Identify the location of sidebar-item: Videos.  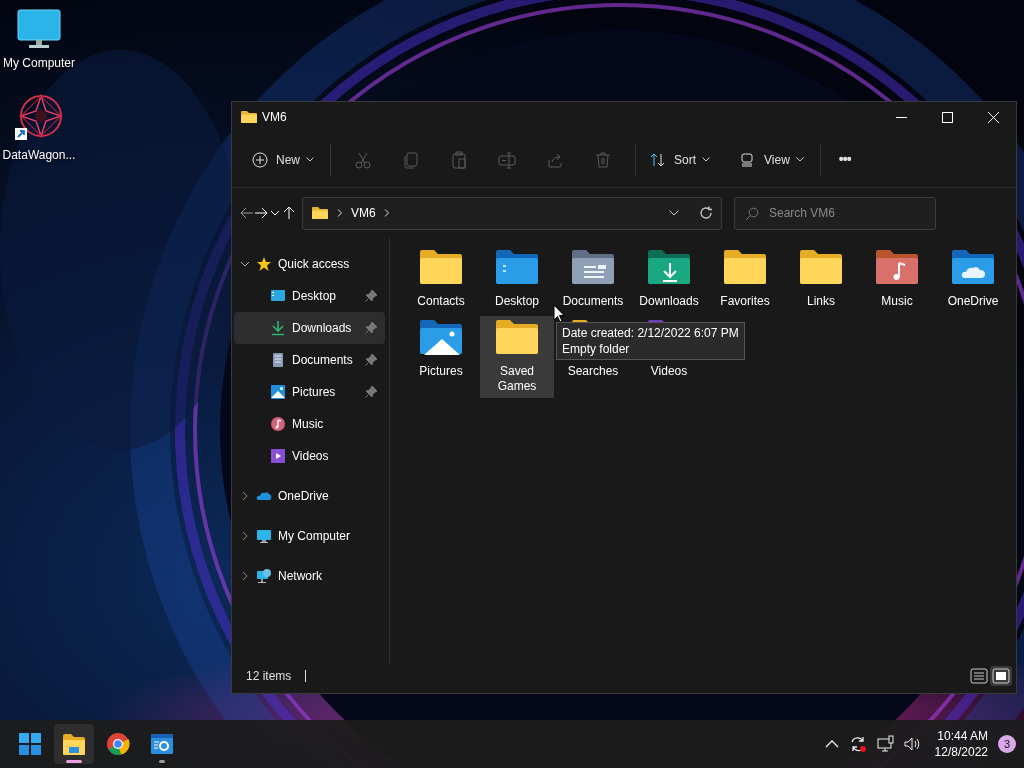
(309, 456).